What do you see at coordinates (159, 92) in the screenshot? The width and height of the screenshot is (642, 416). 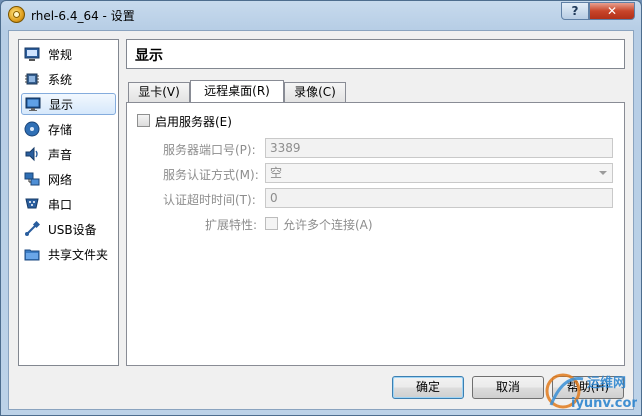 I see `tab-video: 显卡(V)` at bounding box center [159, 92].